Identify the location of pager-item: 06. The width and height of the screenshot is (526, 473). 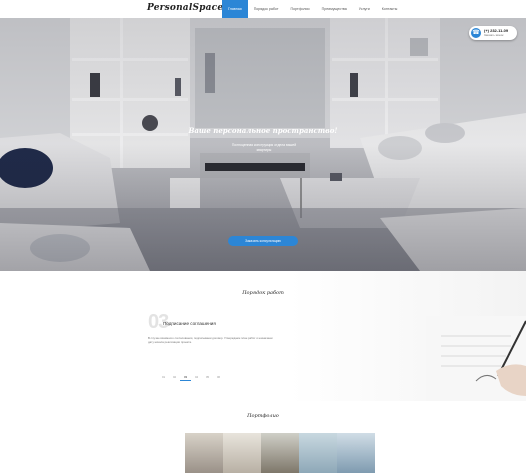
(218, 378).